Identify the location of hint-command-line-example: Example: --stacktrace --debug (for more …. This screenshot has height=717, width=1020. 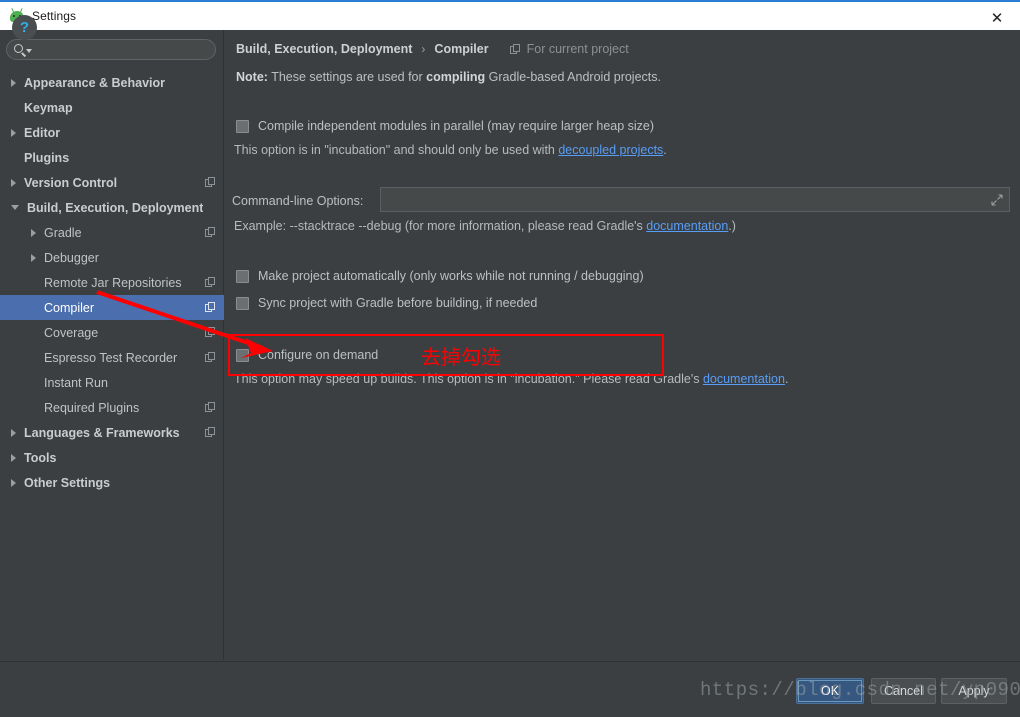
(485, 226).